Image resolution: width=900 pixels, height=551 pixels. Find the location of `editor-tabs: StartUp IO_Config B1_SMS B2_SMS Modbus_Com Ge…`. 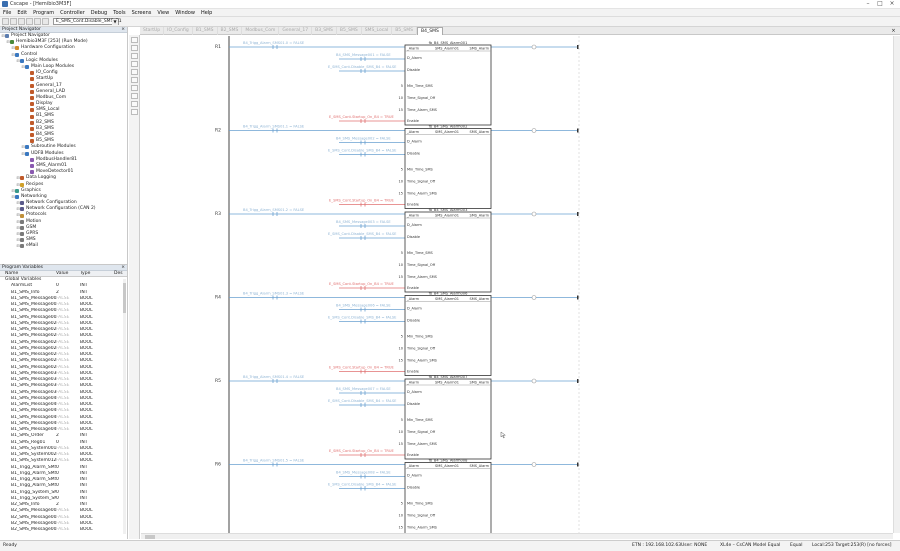

editor-tabs: StartUp IO_Config B1_SMS B2_SMS Modbus_Com Ge… is located at coordinates (520, 31).